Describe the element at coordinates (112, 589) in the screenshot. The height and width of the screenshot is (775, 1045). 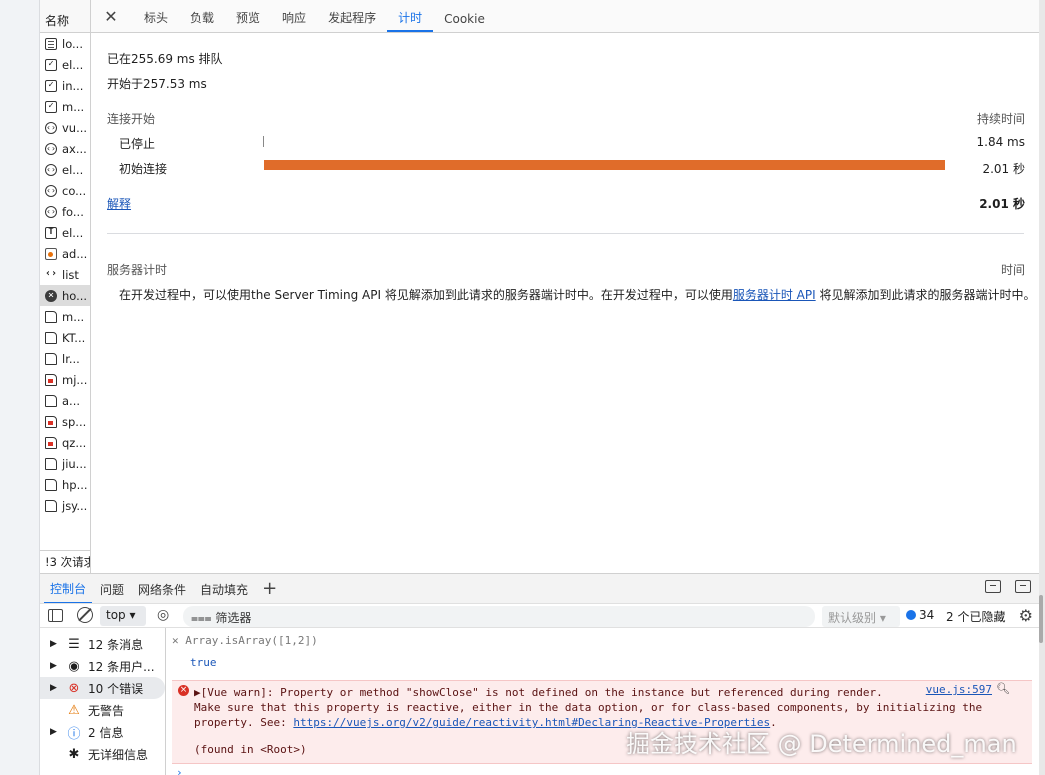
I see `tab-issues: 问题` at that location.